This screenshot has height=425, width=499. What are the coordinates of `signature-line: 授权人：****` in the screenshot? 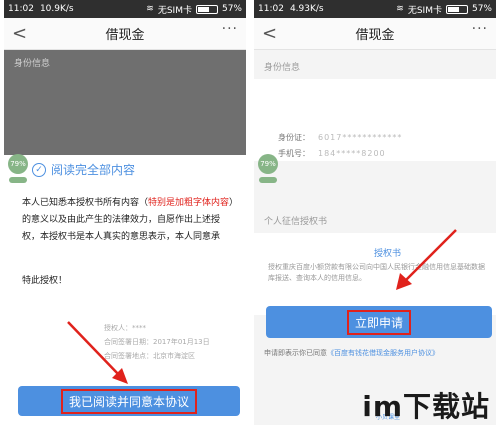 It's located at (125, 328).